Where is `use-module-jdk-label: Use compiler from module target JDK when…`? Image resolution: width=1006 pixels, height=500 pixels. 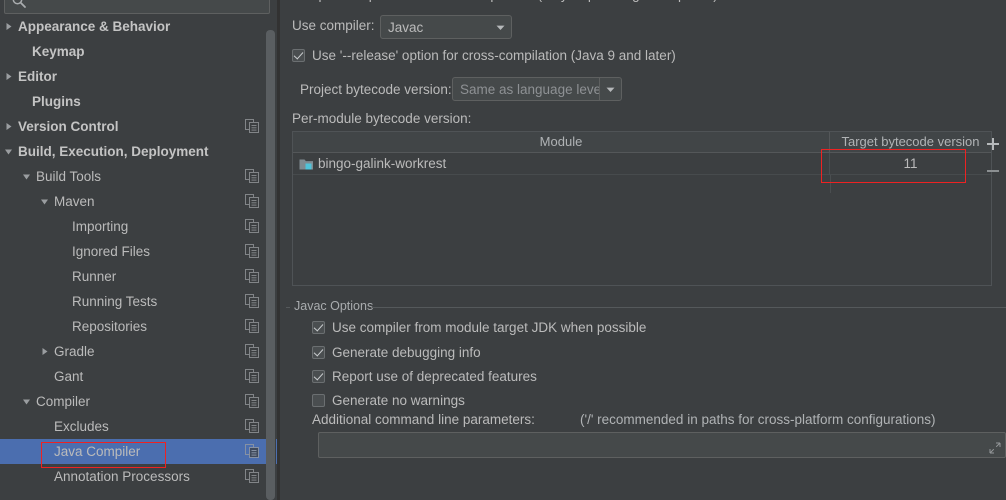
use-module-jdk-label: Use compiler from module target JDK when… is located at coordinates (489, 327).